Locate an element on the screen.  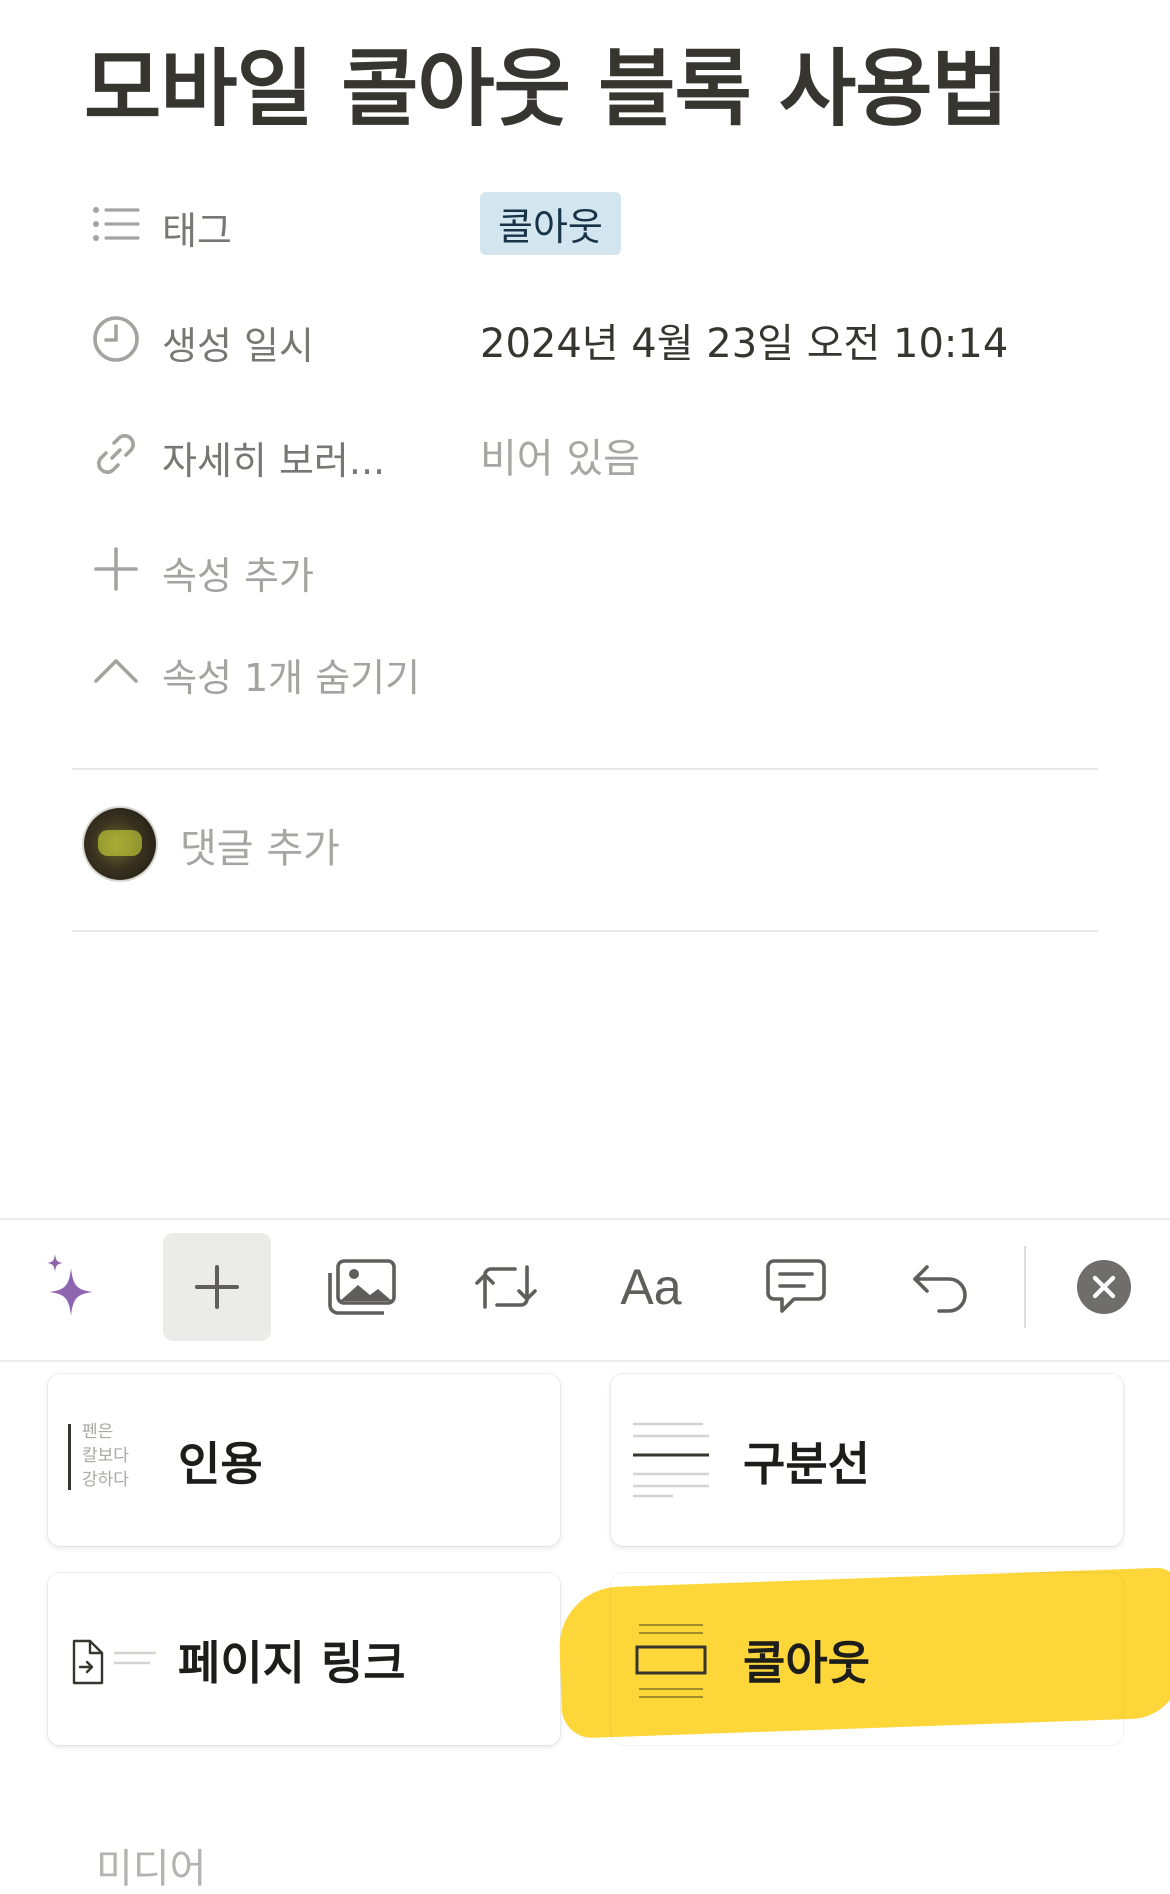
block-option-label: 콜아웃 is located at coordinates (806, 1663).